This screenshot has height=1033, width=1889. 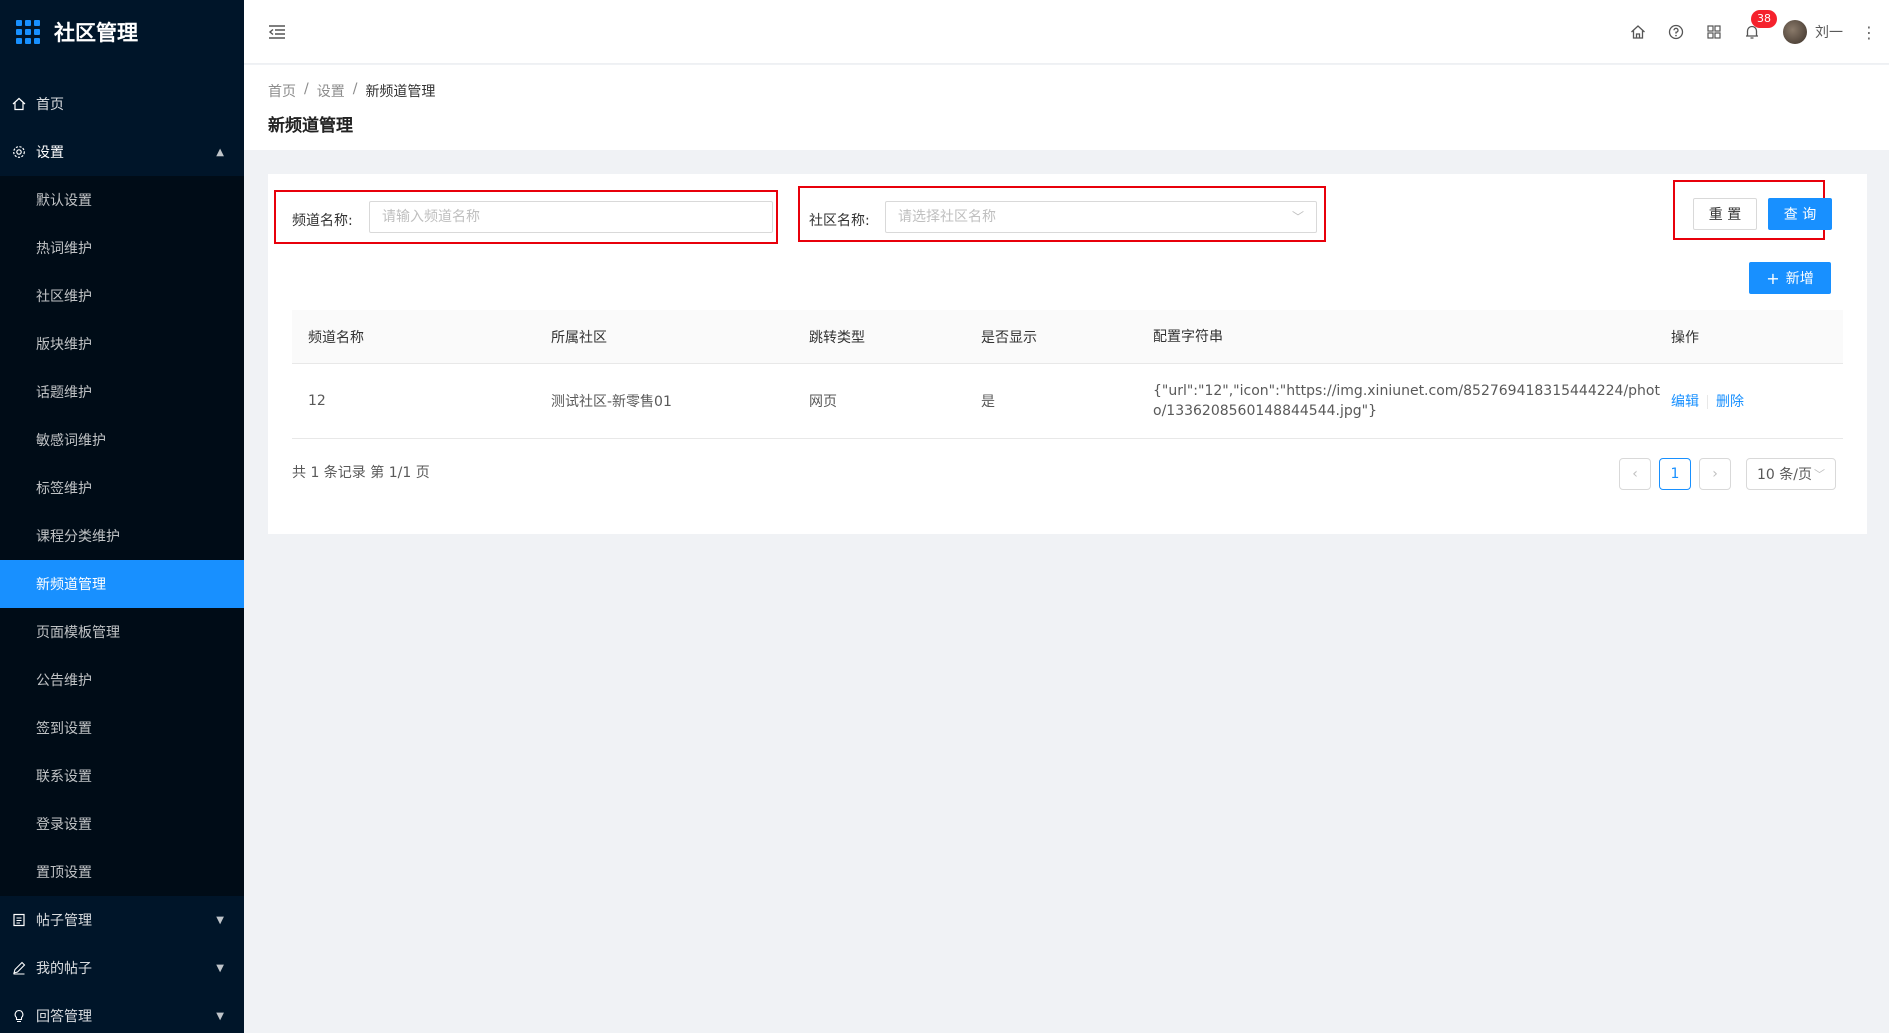 I want to click on user-name: 刘一, so click(x=1829, y=33).